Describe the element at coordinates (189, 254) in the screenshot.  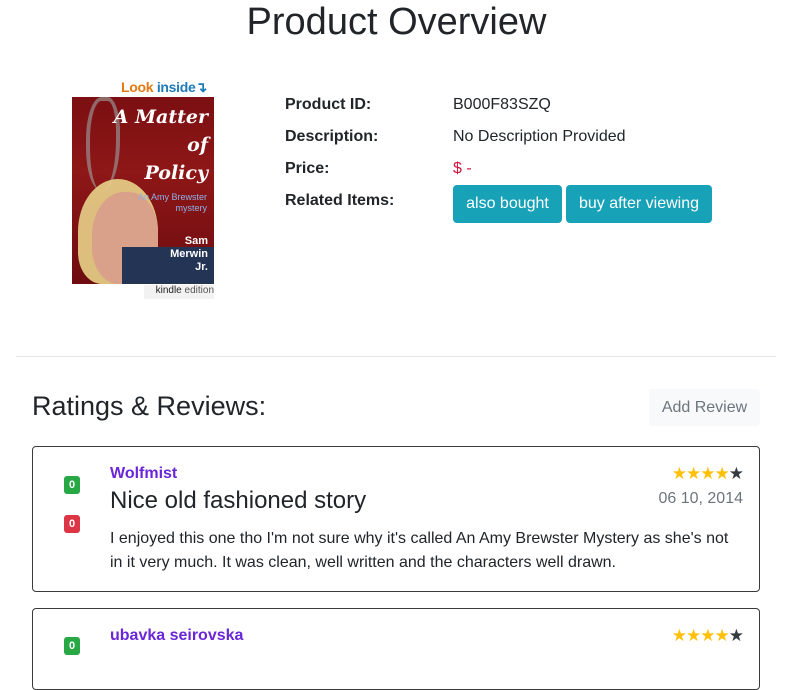
I see `cover-author: Sam Merwin Jr.` at that location.